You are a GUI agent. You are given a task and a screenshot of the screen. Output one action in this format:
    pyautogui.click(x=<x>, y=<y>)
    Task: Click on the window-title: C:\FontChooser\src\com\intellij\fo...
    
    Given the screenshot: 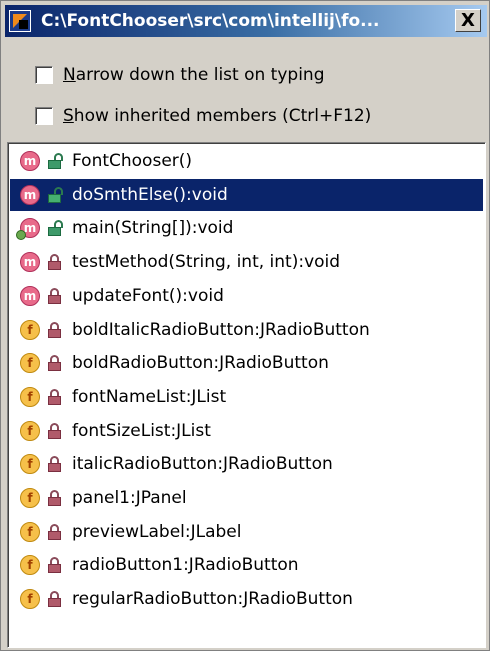 What is the action you would take?
    pyautogui.click(x=210, y=21)
    